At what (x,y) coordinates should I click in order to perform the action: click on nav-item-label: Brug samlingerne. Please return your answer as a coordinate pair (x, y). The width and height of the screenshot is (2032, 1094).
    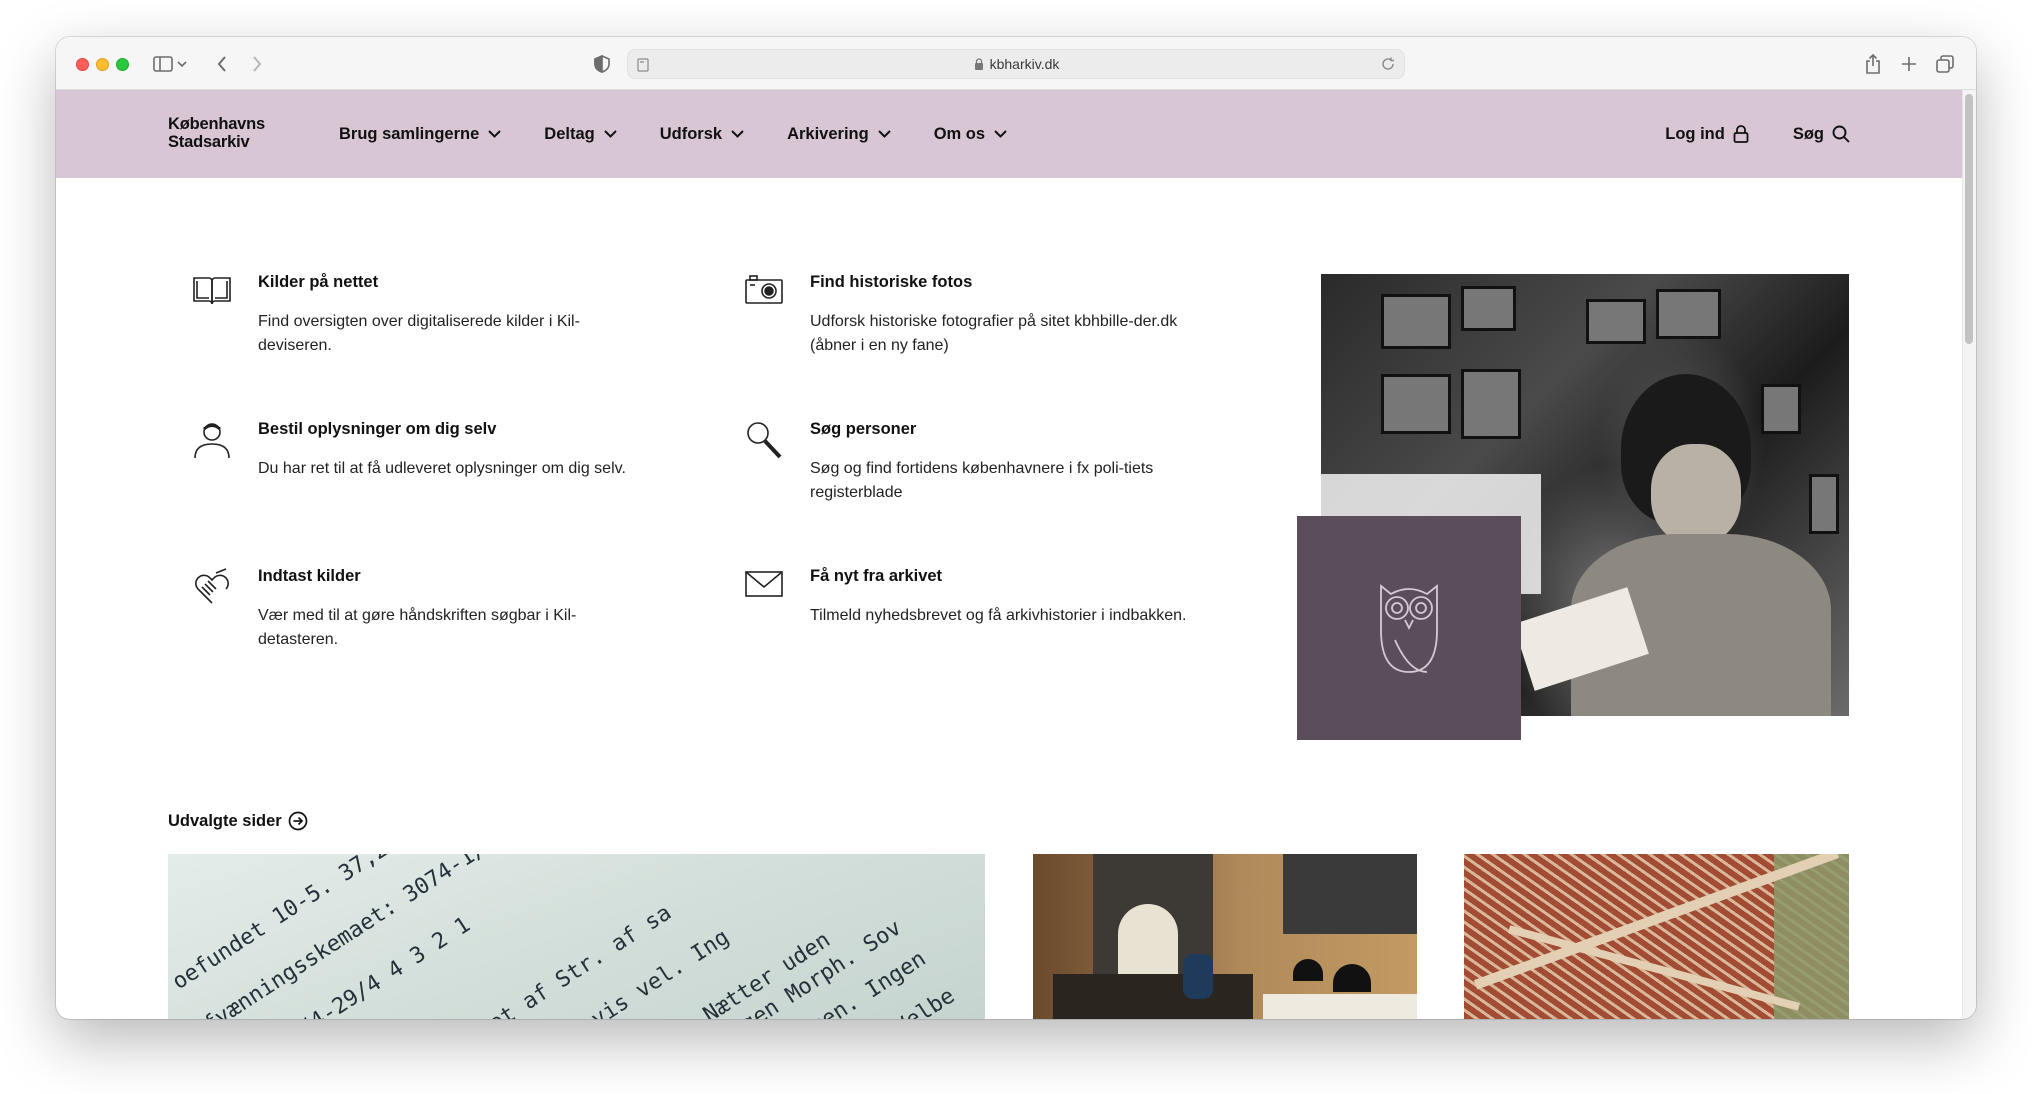
    Looking at the image, I should click on (409, 133).